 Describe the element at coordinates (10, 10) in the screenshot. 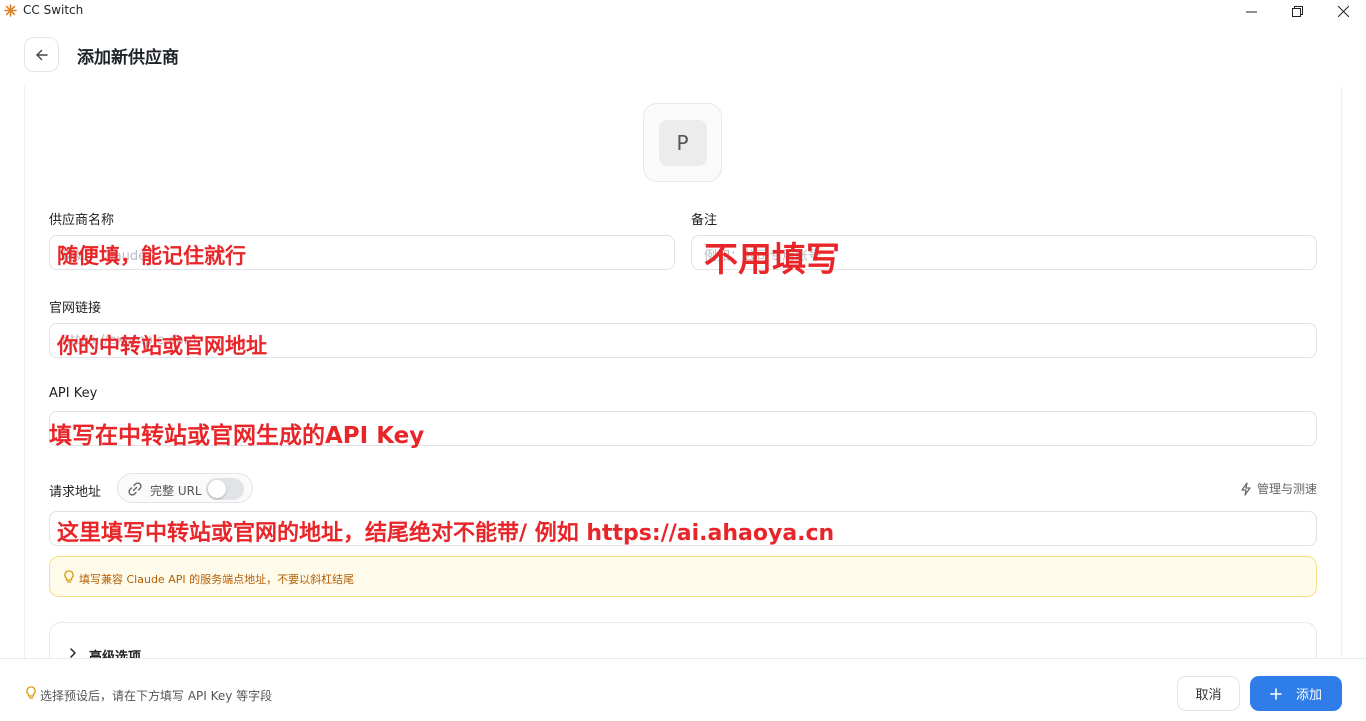

I see `app-logo-icon` at that location.